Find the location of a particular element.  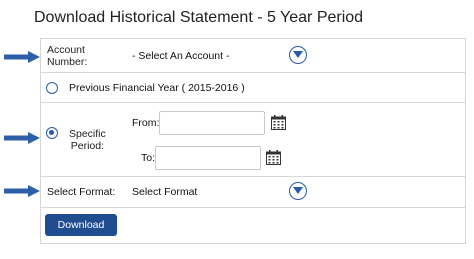

format-select: Select Format is located at coordinates (164, 192).